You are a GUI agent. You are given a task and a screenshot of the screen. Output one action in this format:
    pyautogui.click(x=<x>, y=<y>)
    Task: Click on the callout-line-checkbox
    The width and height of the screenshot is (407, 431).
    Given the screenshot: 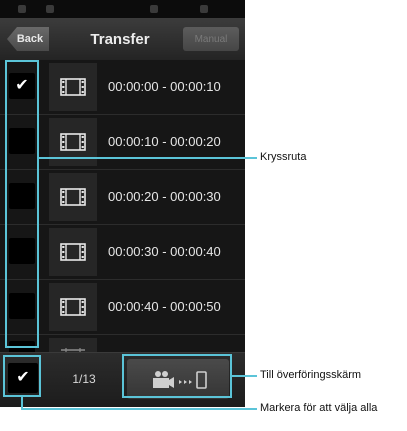 What is the action you would take?
    pyautogui.click(x=148, y=158)
    